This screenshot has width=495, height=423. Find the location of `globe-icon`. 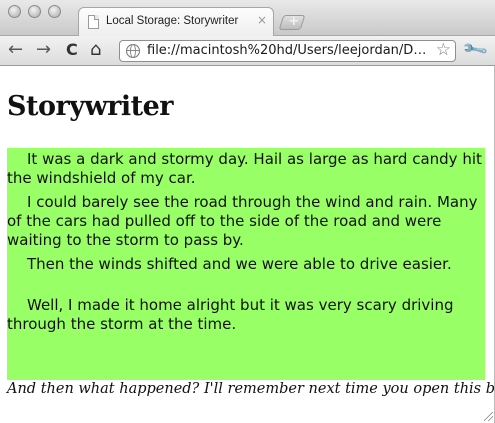

globe-icon is located at coordinates (133, 51).